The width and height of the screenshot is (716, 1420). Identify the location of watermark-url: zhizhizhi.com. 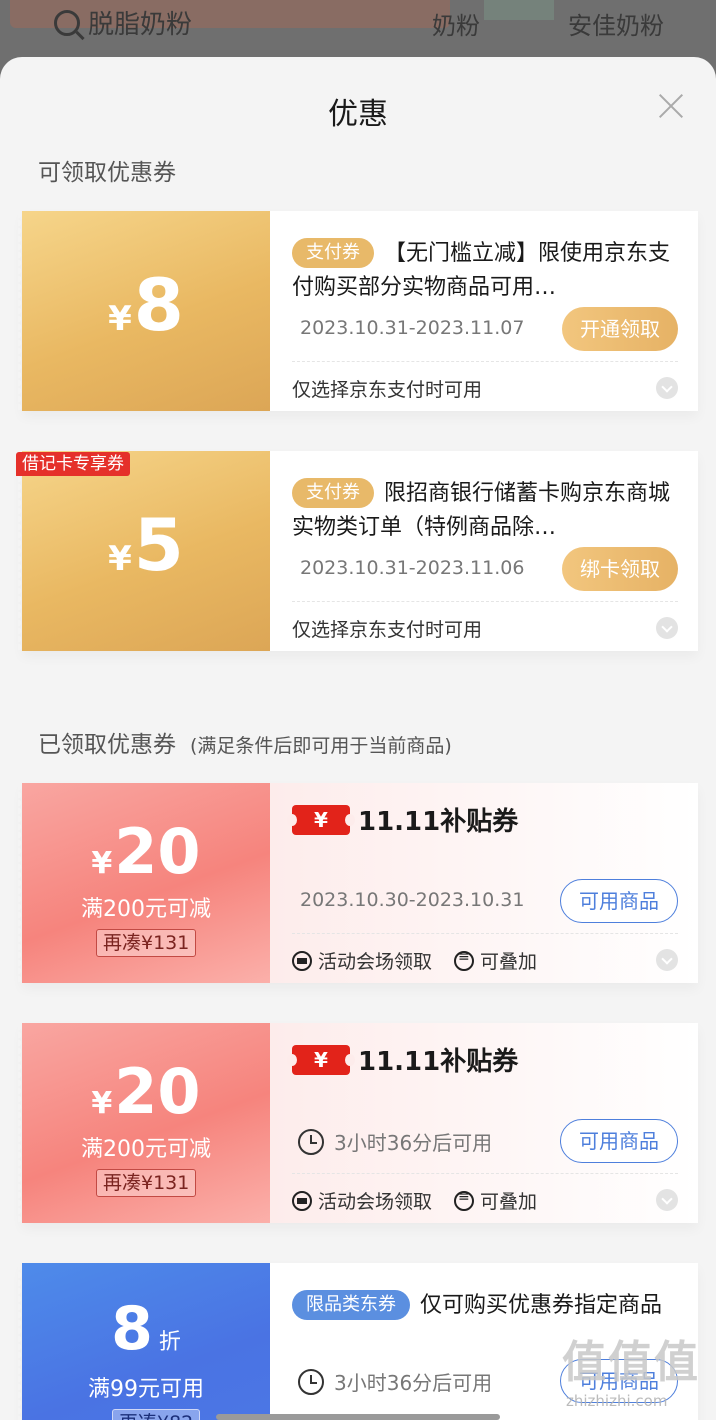
(617, 1401).